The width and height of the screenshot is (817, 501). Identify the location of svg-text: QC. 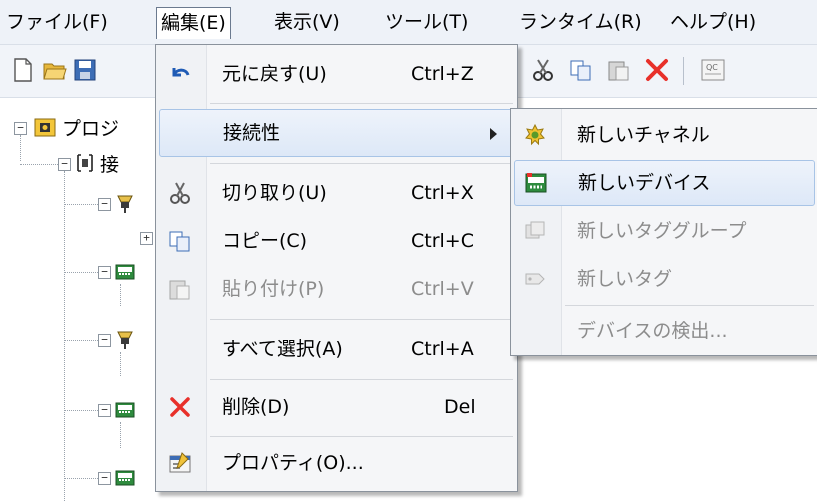
(712, 67).